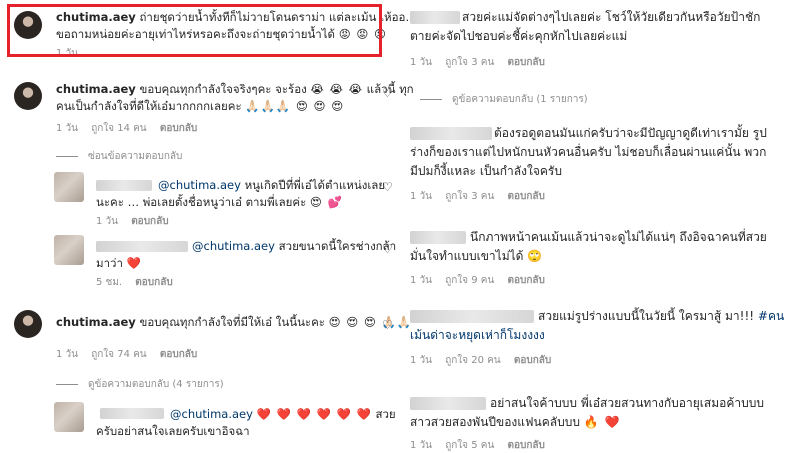 The width and height of the screenshot is (800, 453). I want to click on view-replies-button: ดูข้อความตอบกลับ (4 รายการ), so click(140, 384).